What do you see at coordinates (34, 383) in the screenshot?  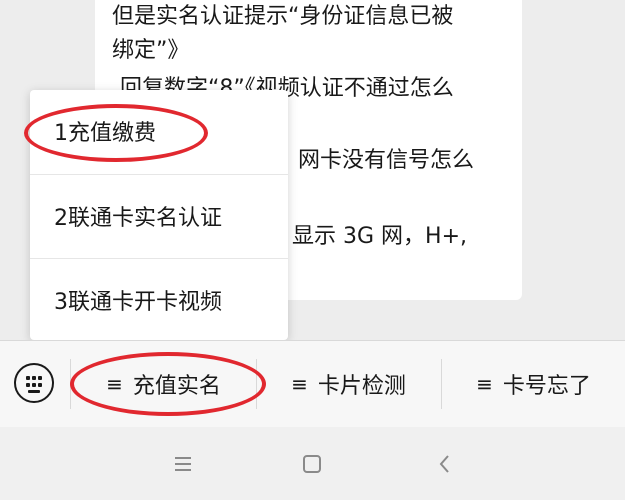 I see `keyboard-icon` at bounding box center [34, 383].